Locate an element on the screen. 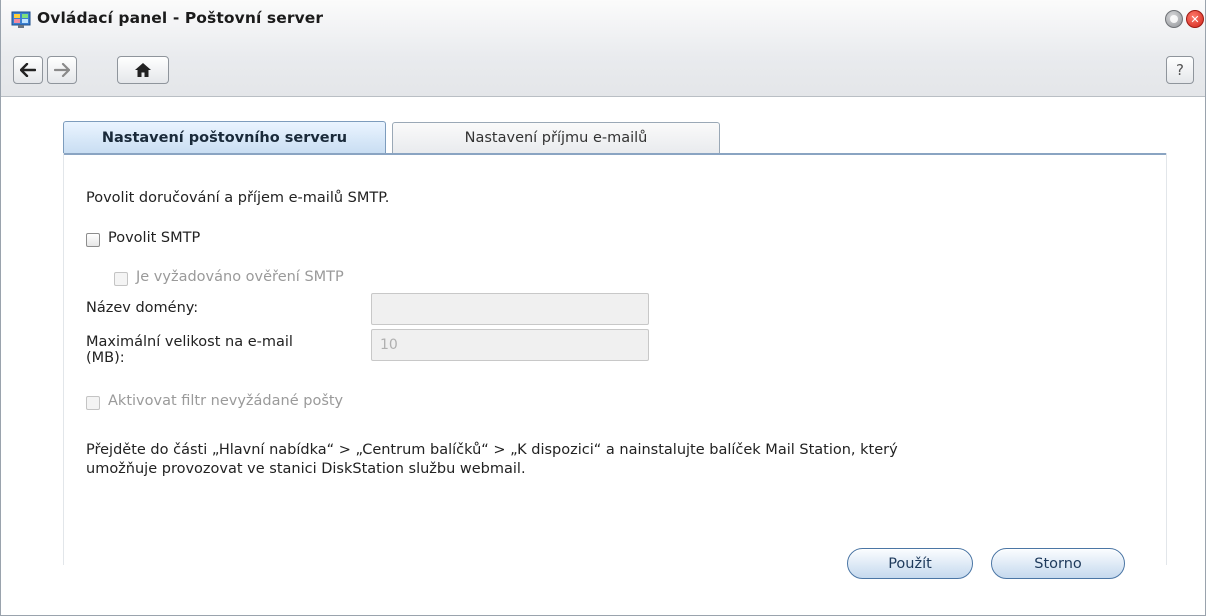 The width and height of the screenshot is (1206, 616). enable-smtp-checkbox is located at coordinates (93, 240).